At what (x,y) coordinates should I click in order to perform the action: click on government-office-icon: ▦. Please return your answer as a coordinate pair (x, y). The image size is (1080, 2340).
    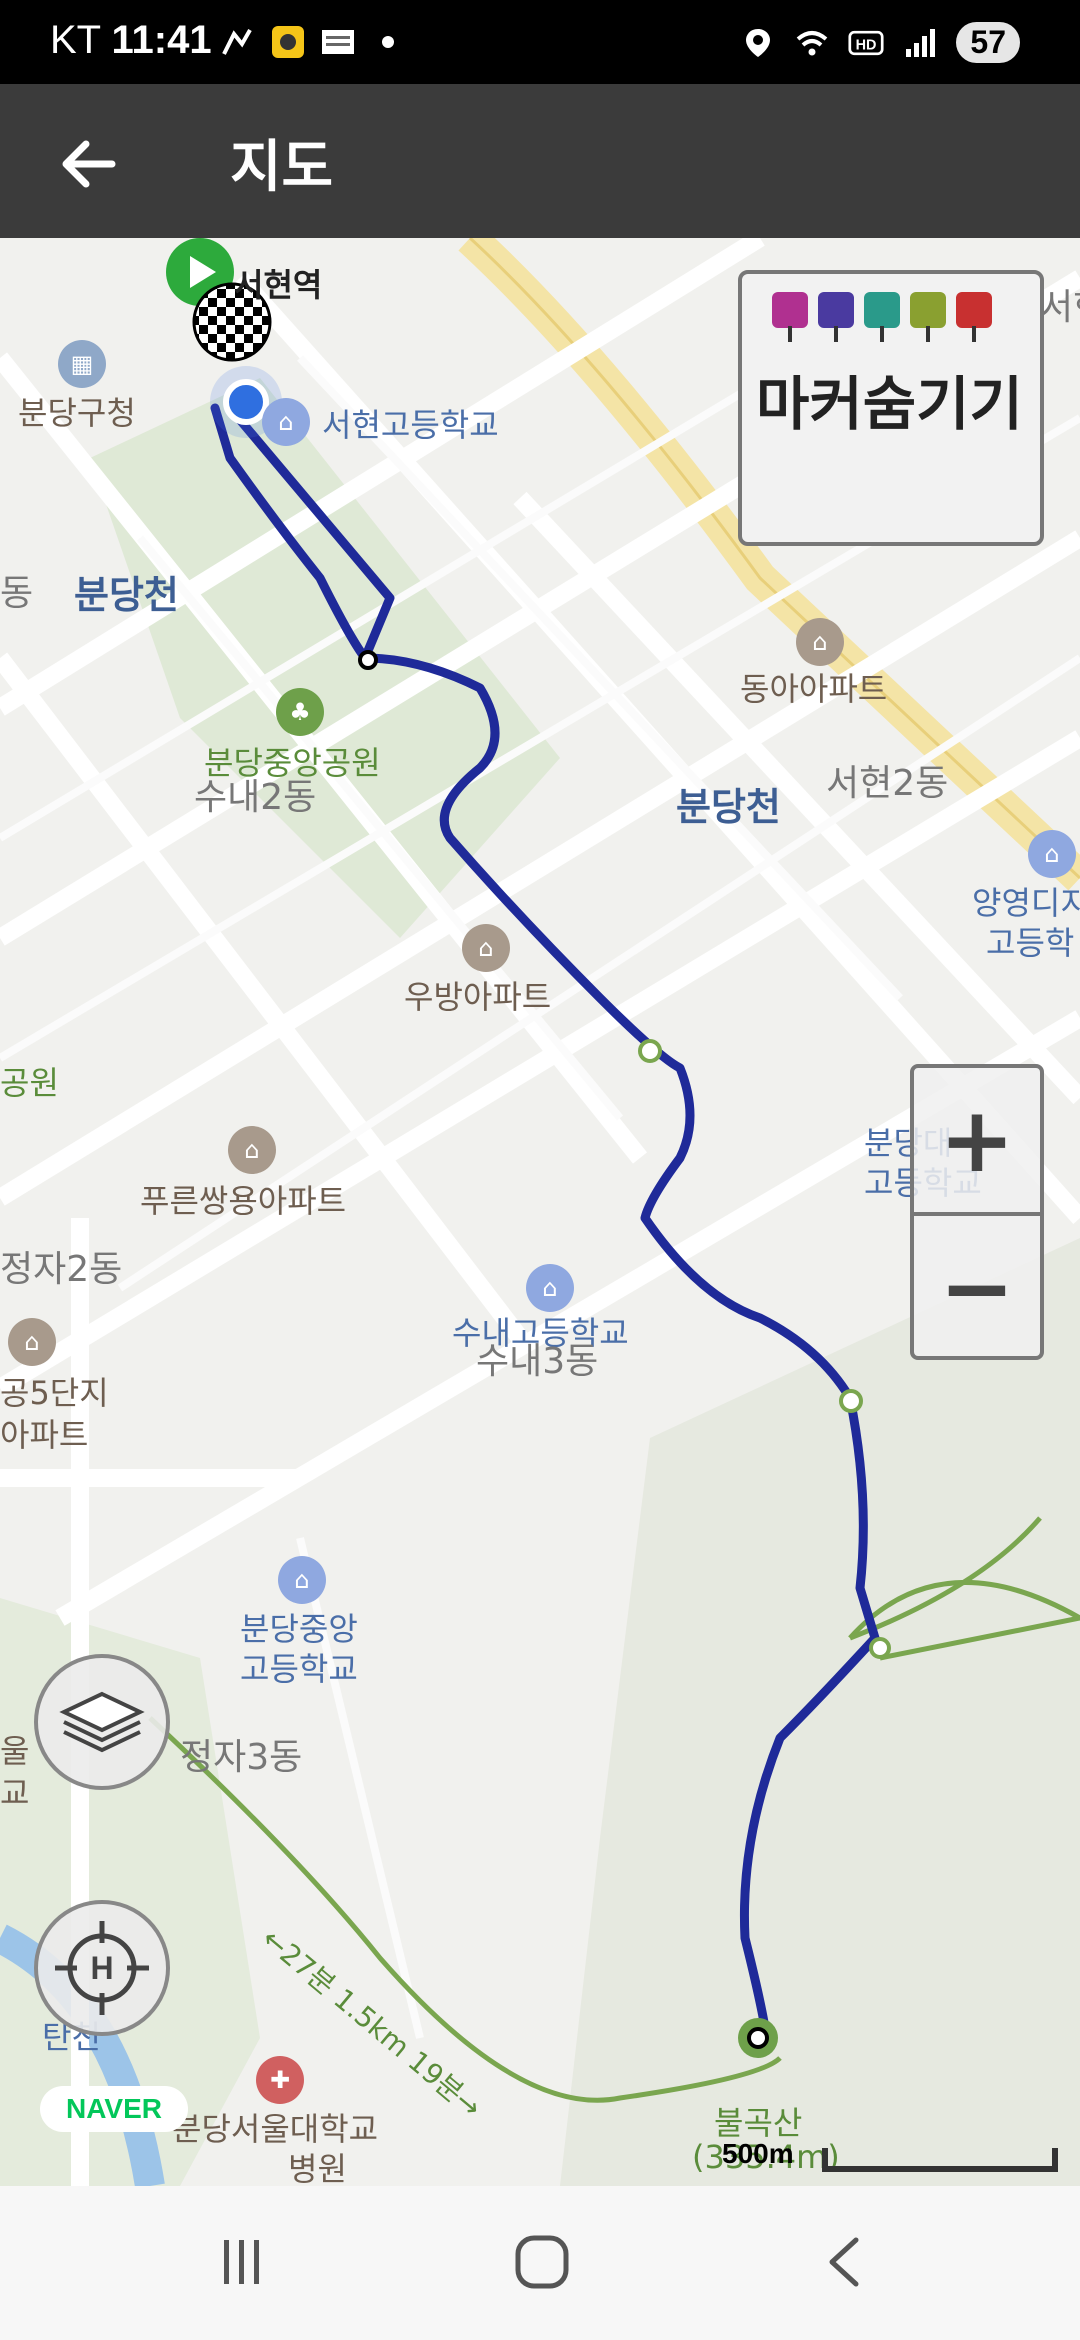
    Looking at the image, I should click on (82, 364).